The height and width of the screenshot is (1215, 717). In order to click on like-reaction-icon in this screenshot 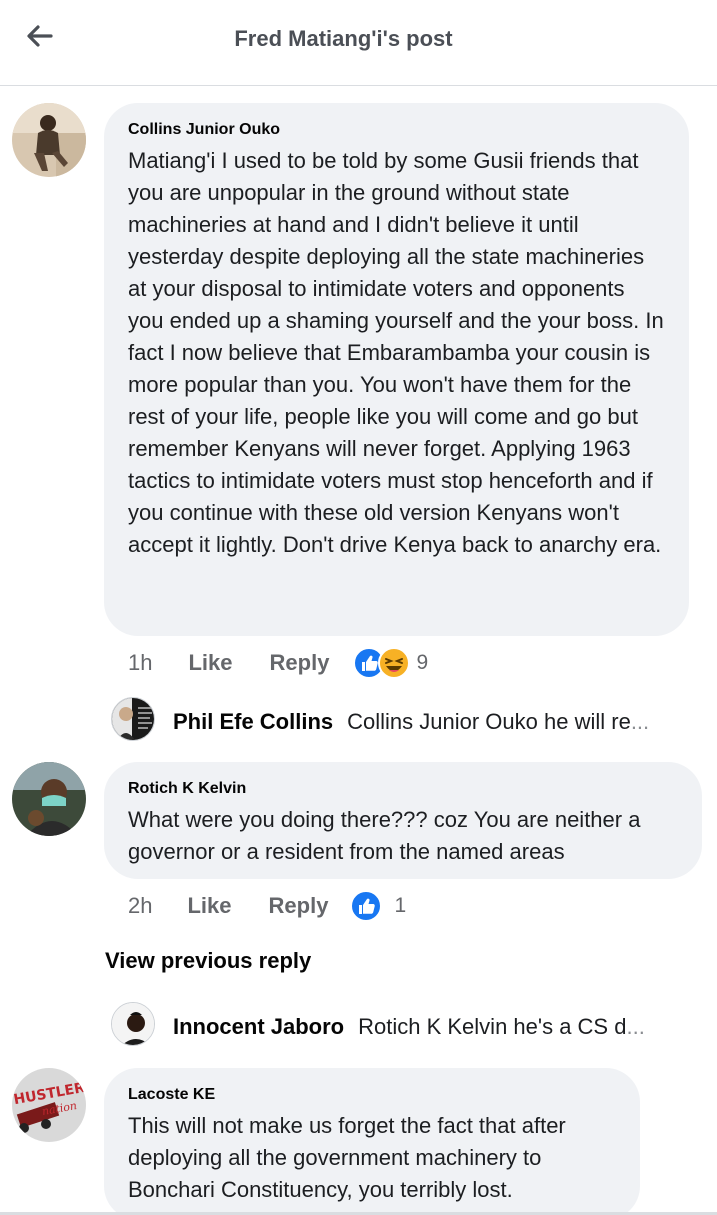, I will do `click(366, 906)`.